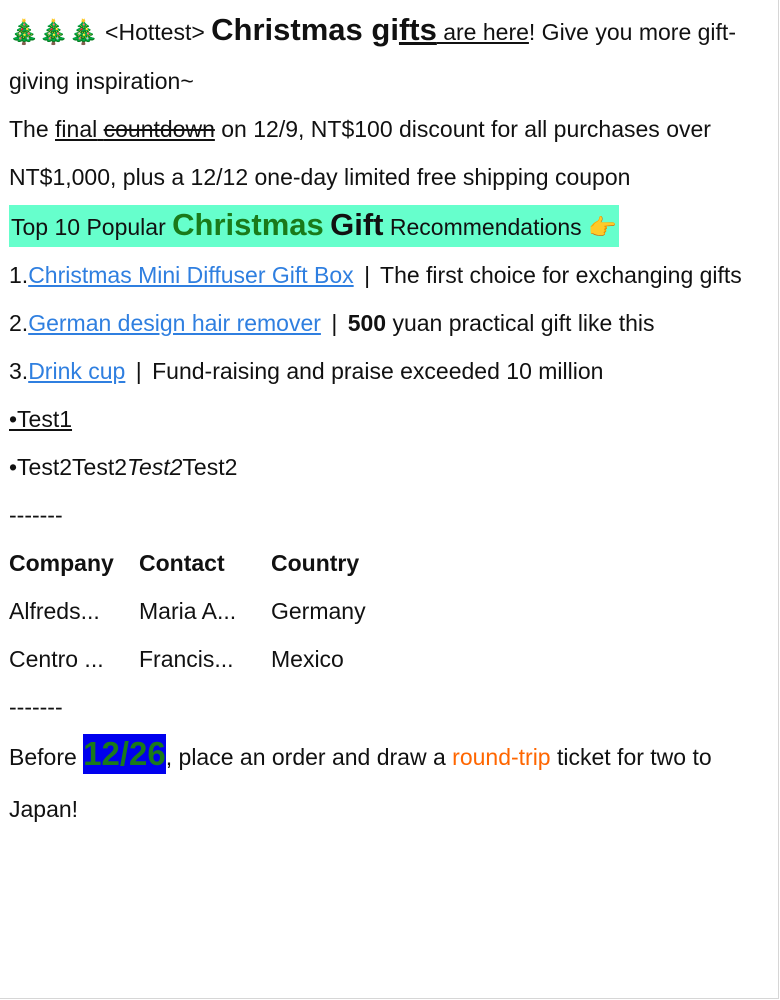 The image size is (780, 1000). I want to click on are-here-text: are here, so click(482, 32).